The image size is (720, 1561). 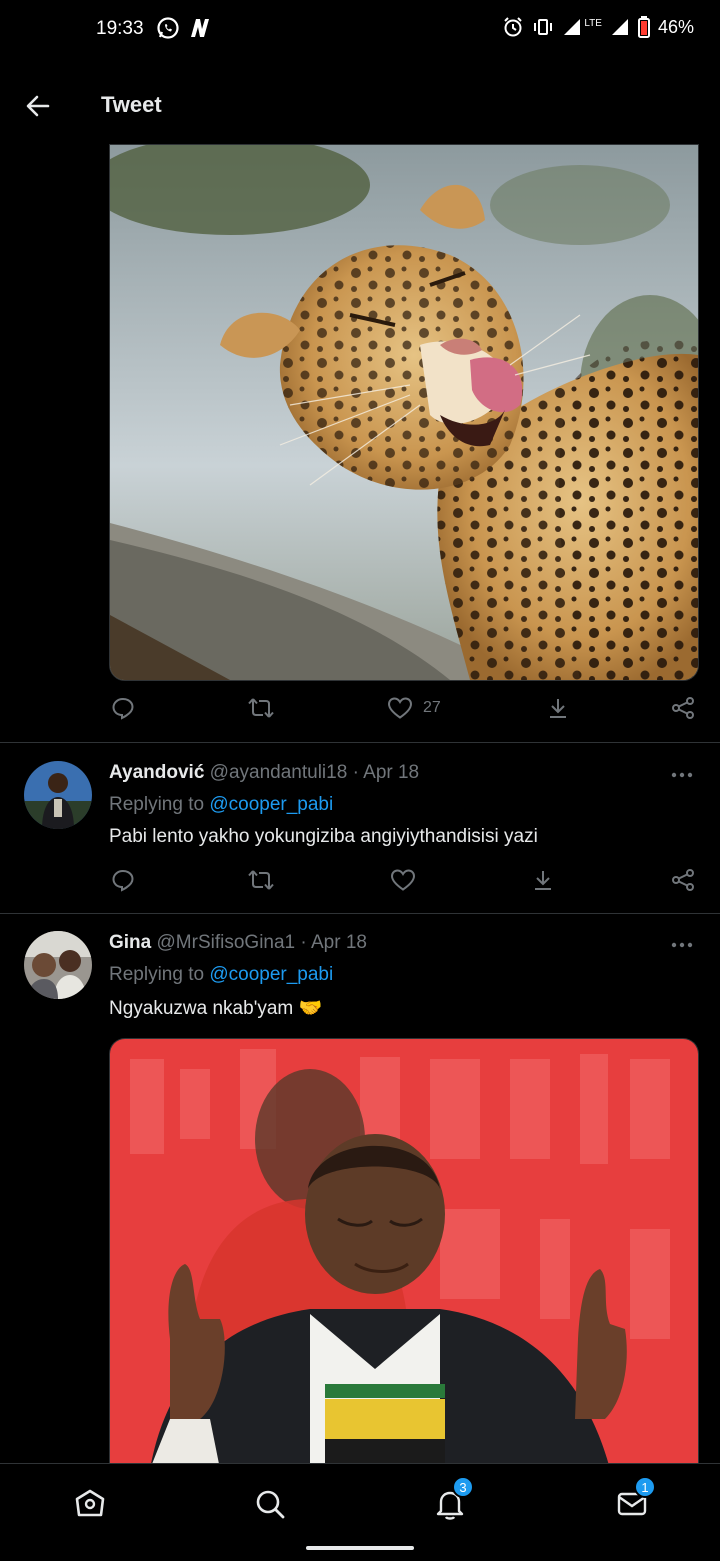 What do you see at coordinates (360, 107) in the screenshot?
I see `top-bar: Tweet` at bounding box center [360, 107].